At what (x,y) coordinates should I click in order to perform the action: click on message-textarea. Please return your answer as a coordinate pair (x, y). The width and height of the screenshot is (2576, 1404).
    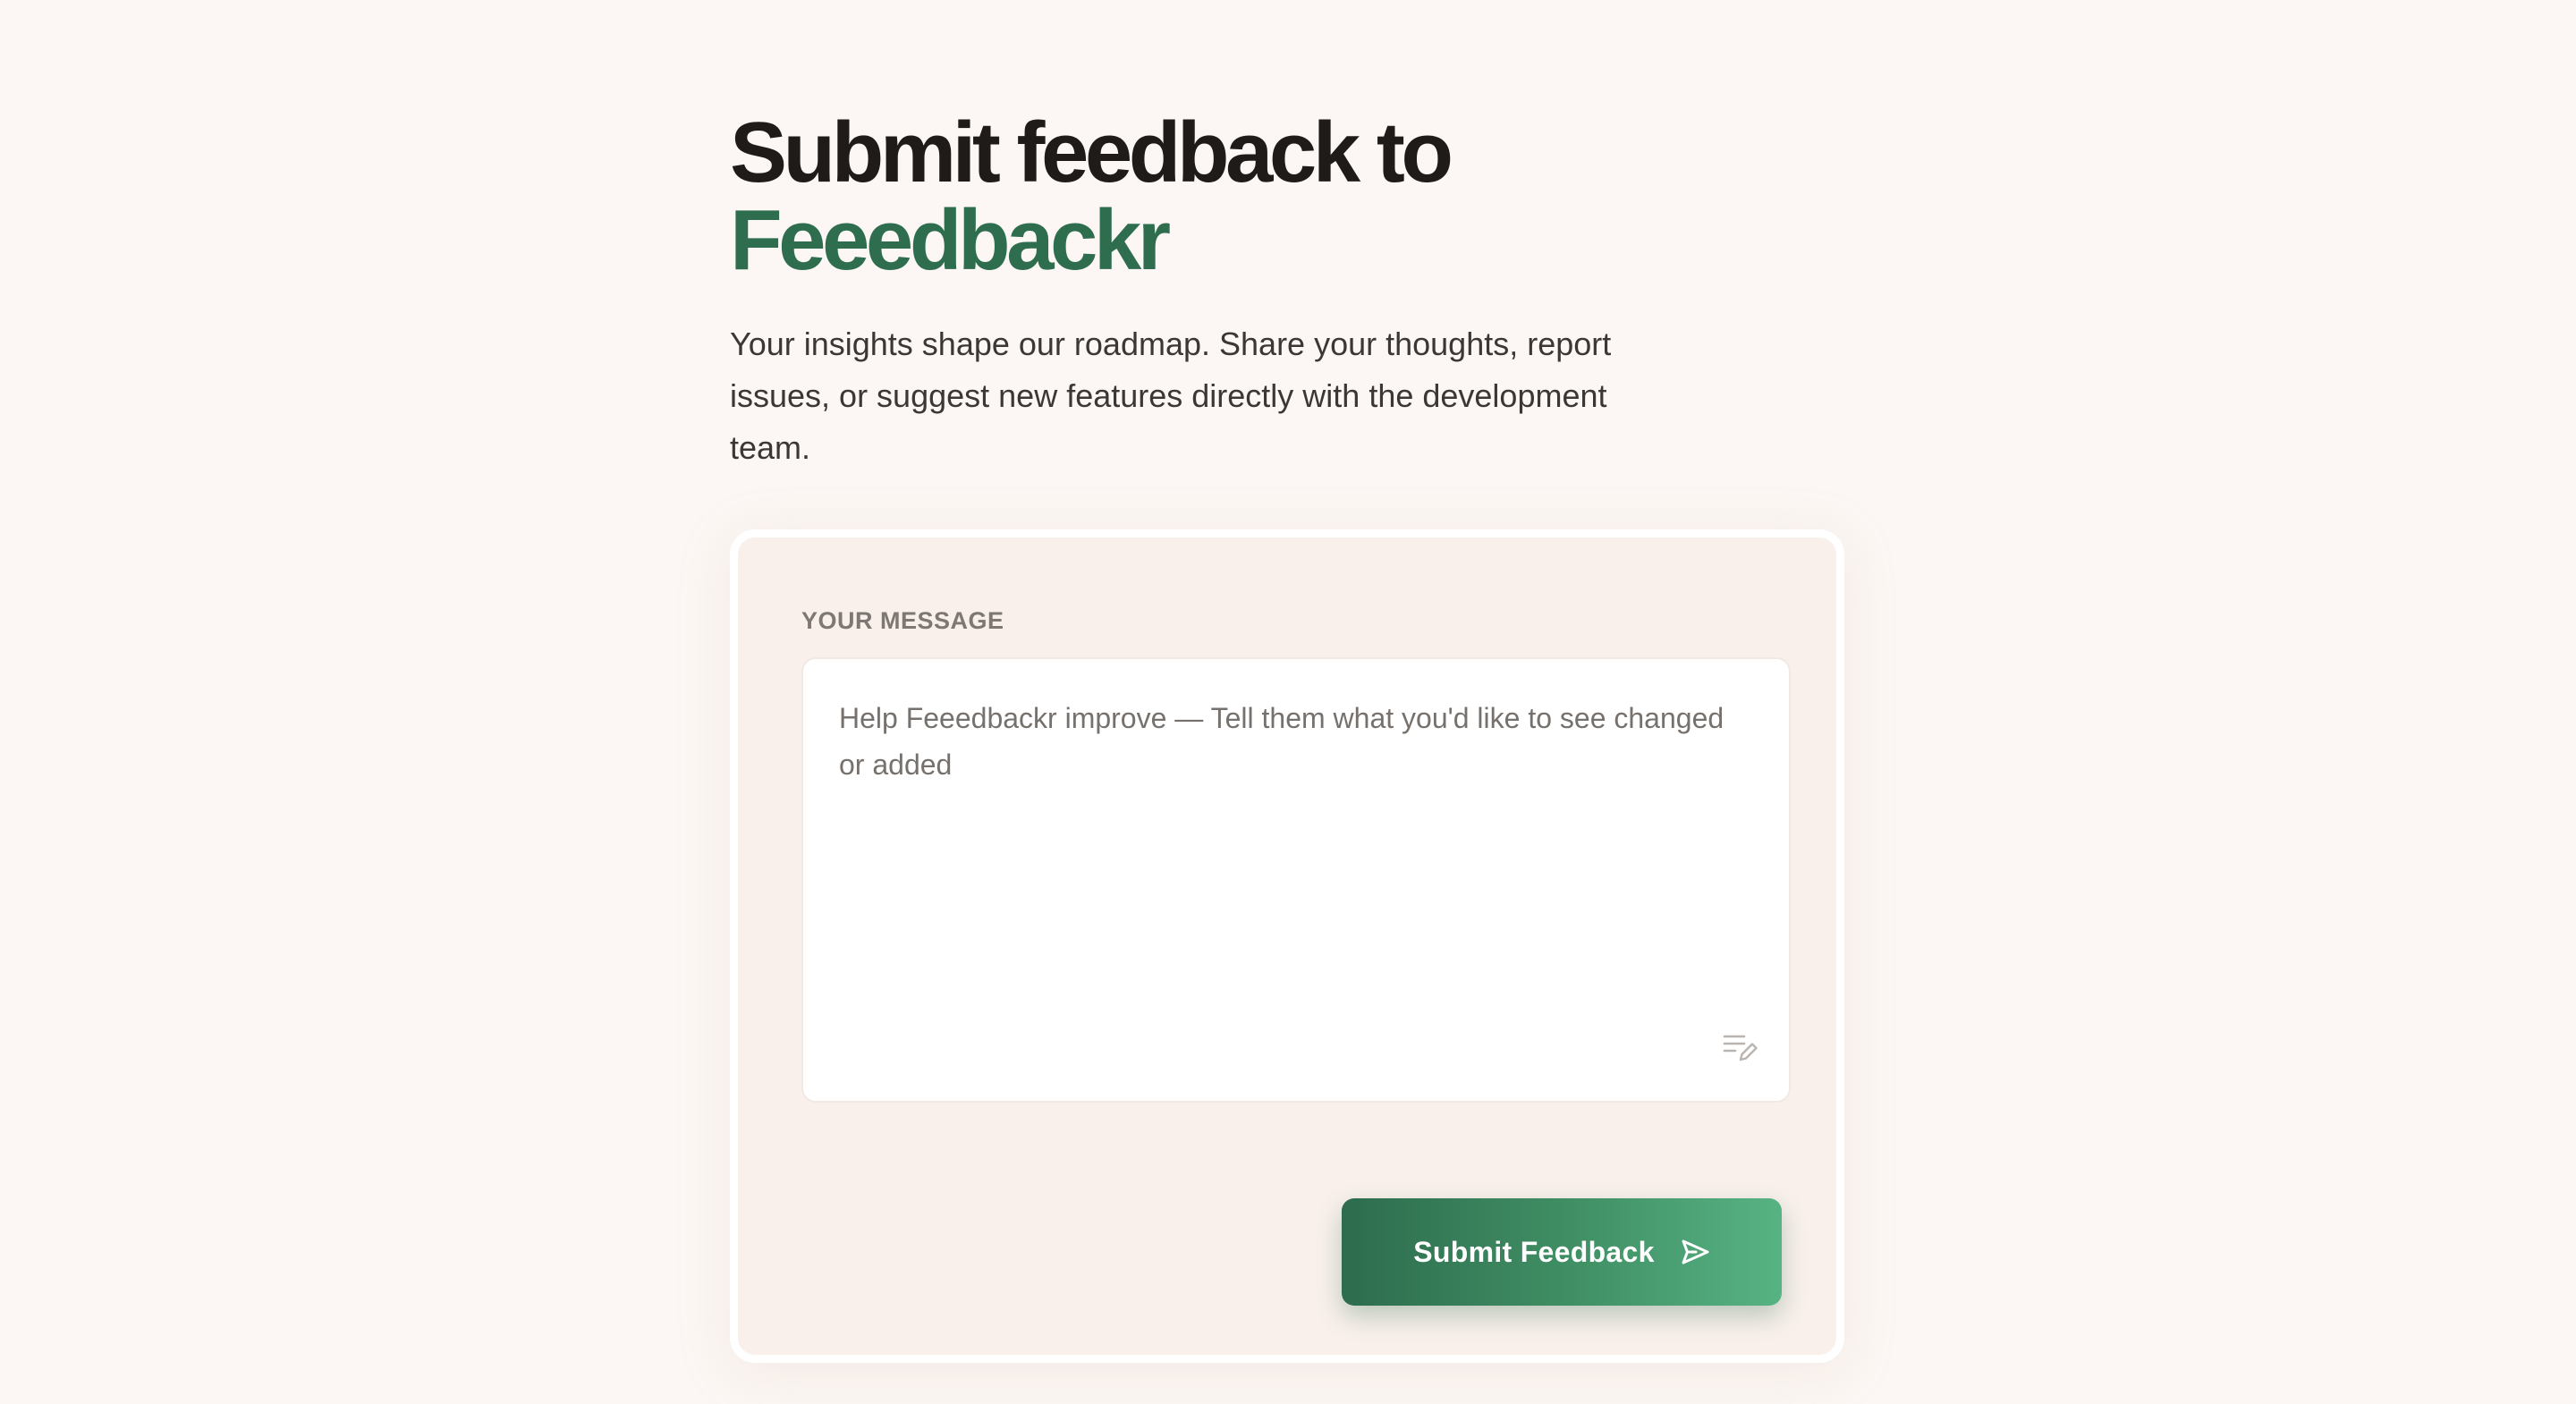
    Looking at the image, I should click on (1296, 880).